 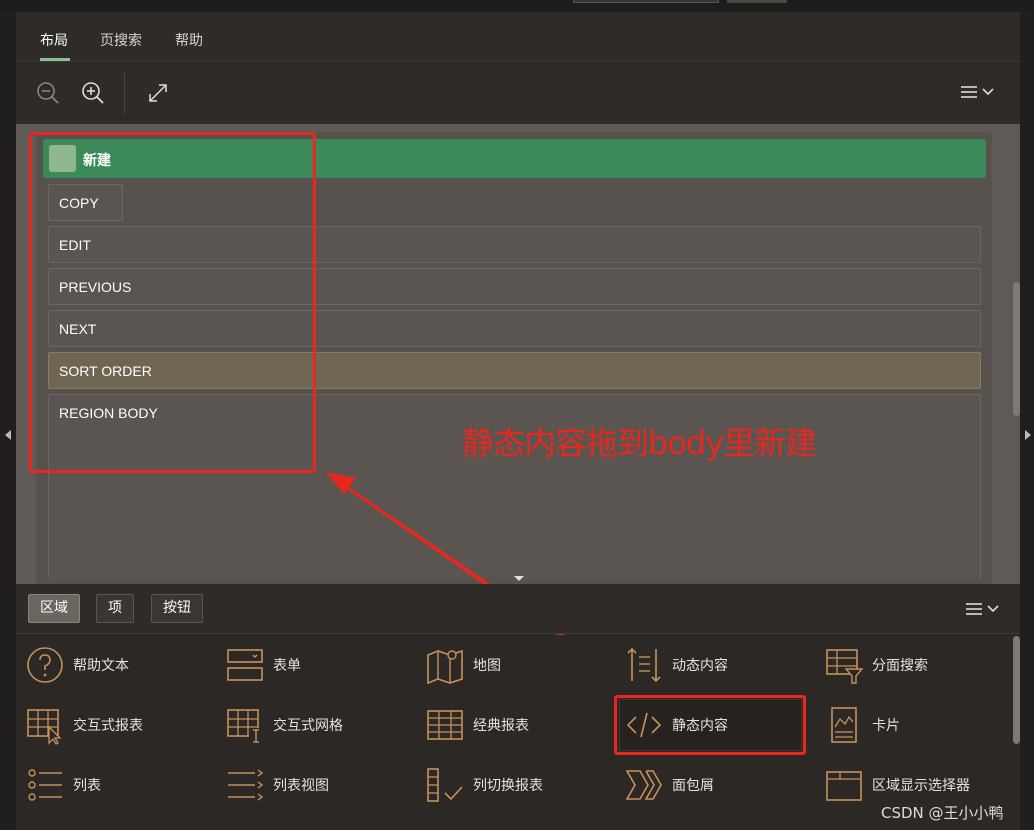 What do you see at coordinates (121, 40) in the screenshot?
I see `tab-page-search: 页搜索` at bounding box center [121, 40].